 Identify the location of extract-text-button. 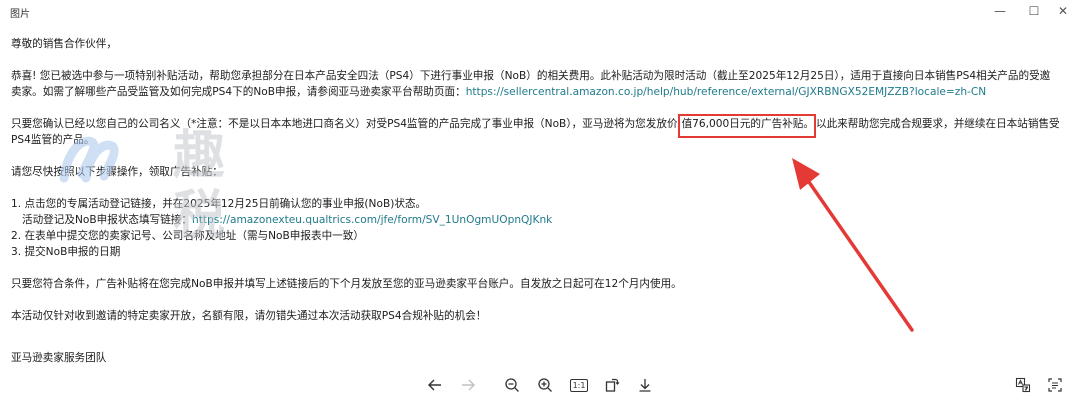
(1055, 385).